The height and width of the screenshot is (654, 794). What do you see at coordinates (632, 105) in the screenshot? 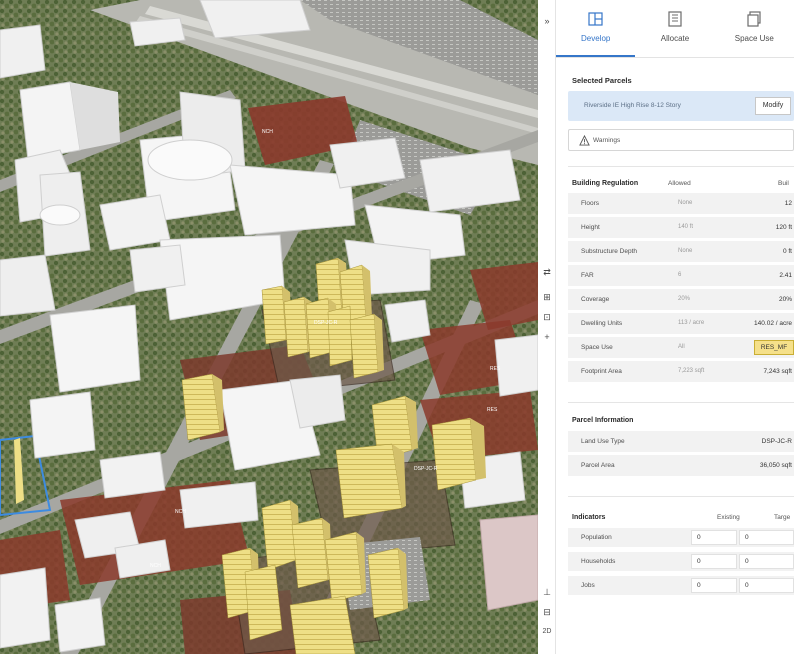
I see `parcel-name: Riverside IE High Rise 8-12 Story` at bounding box center [632, 105].